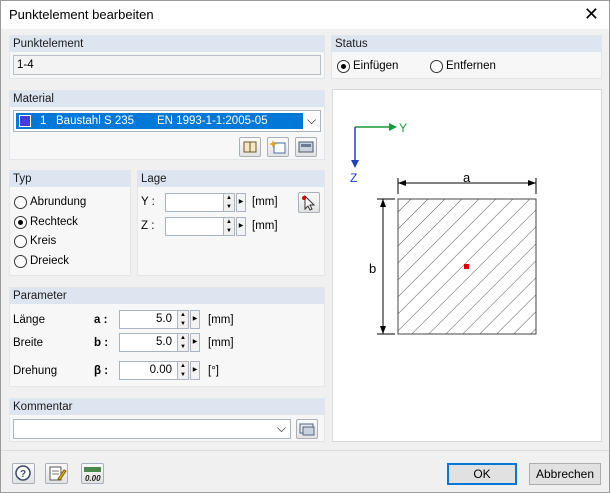  I want to click on help-icon: ?, so click(23, 473).